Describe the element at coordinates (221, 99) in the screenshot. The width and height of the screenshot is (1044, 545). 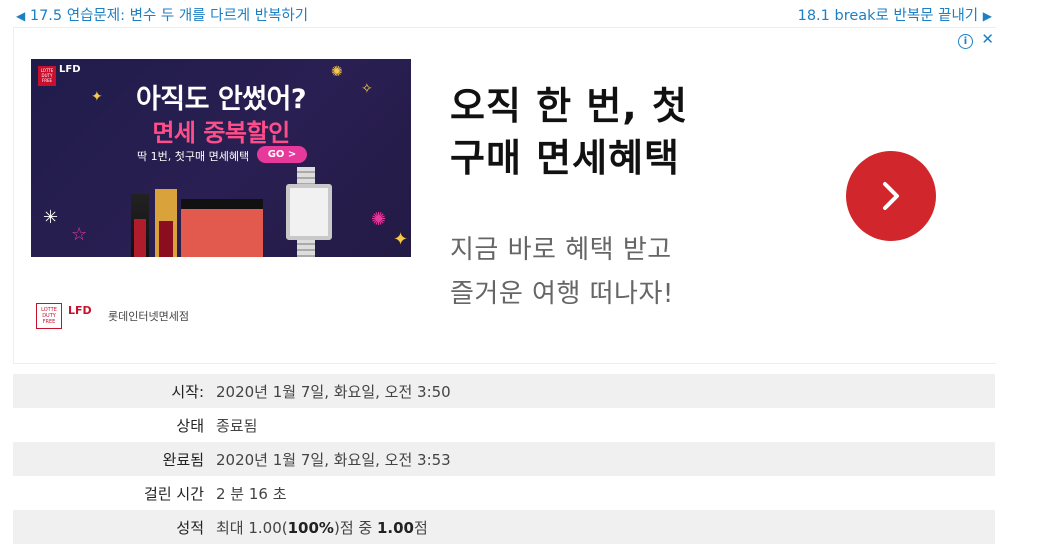
I see `banner-title: 아직도 안썼어?` at that location.